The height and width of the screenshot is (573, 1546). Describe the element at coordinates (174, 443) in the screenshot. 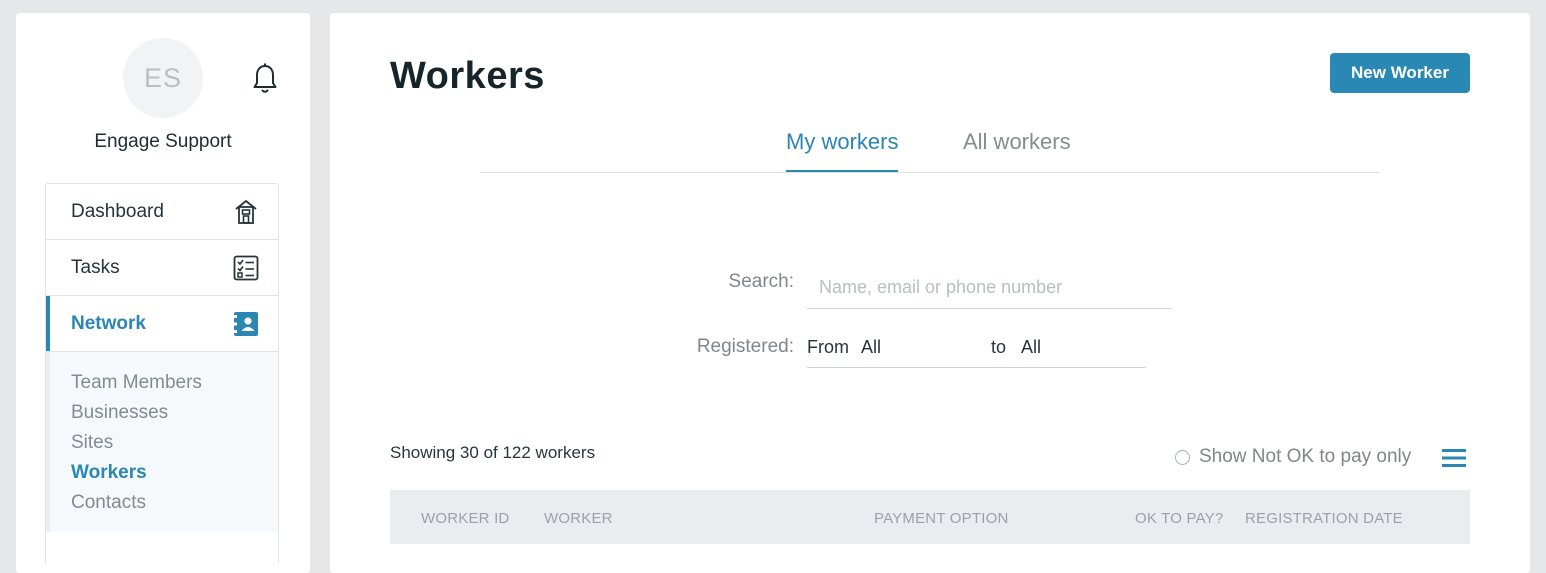

I see `subnav-item-sites: Sites` at that location.